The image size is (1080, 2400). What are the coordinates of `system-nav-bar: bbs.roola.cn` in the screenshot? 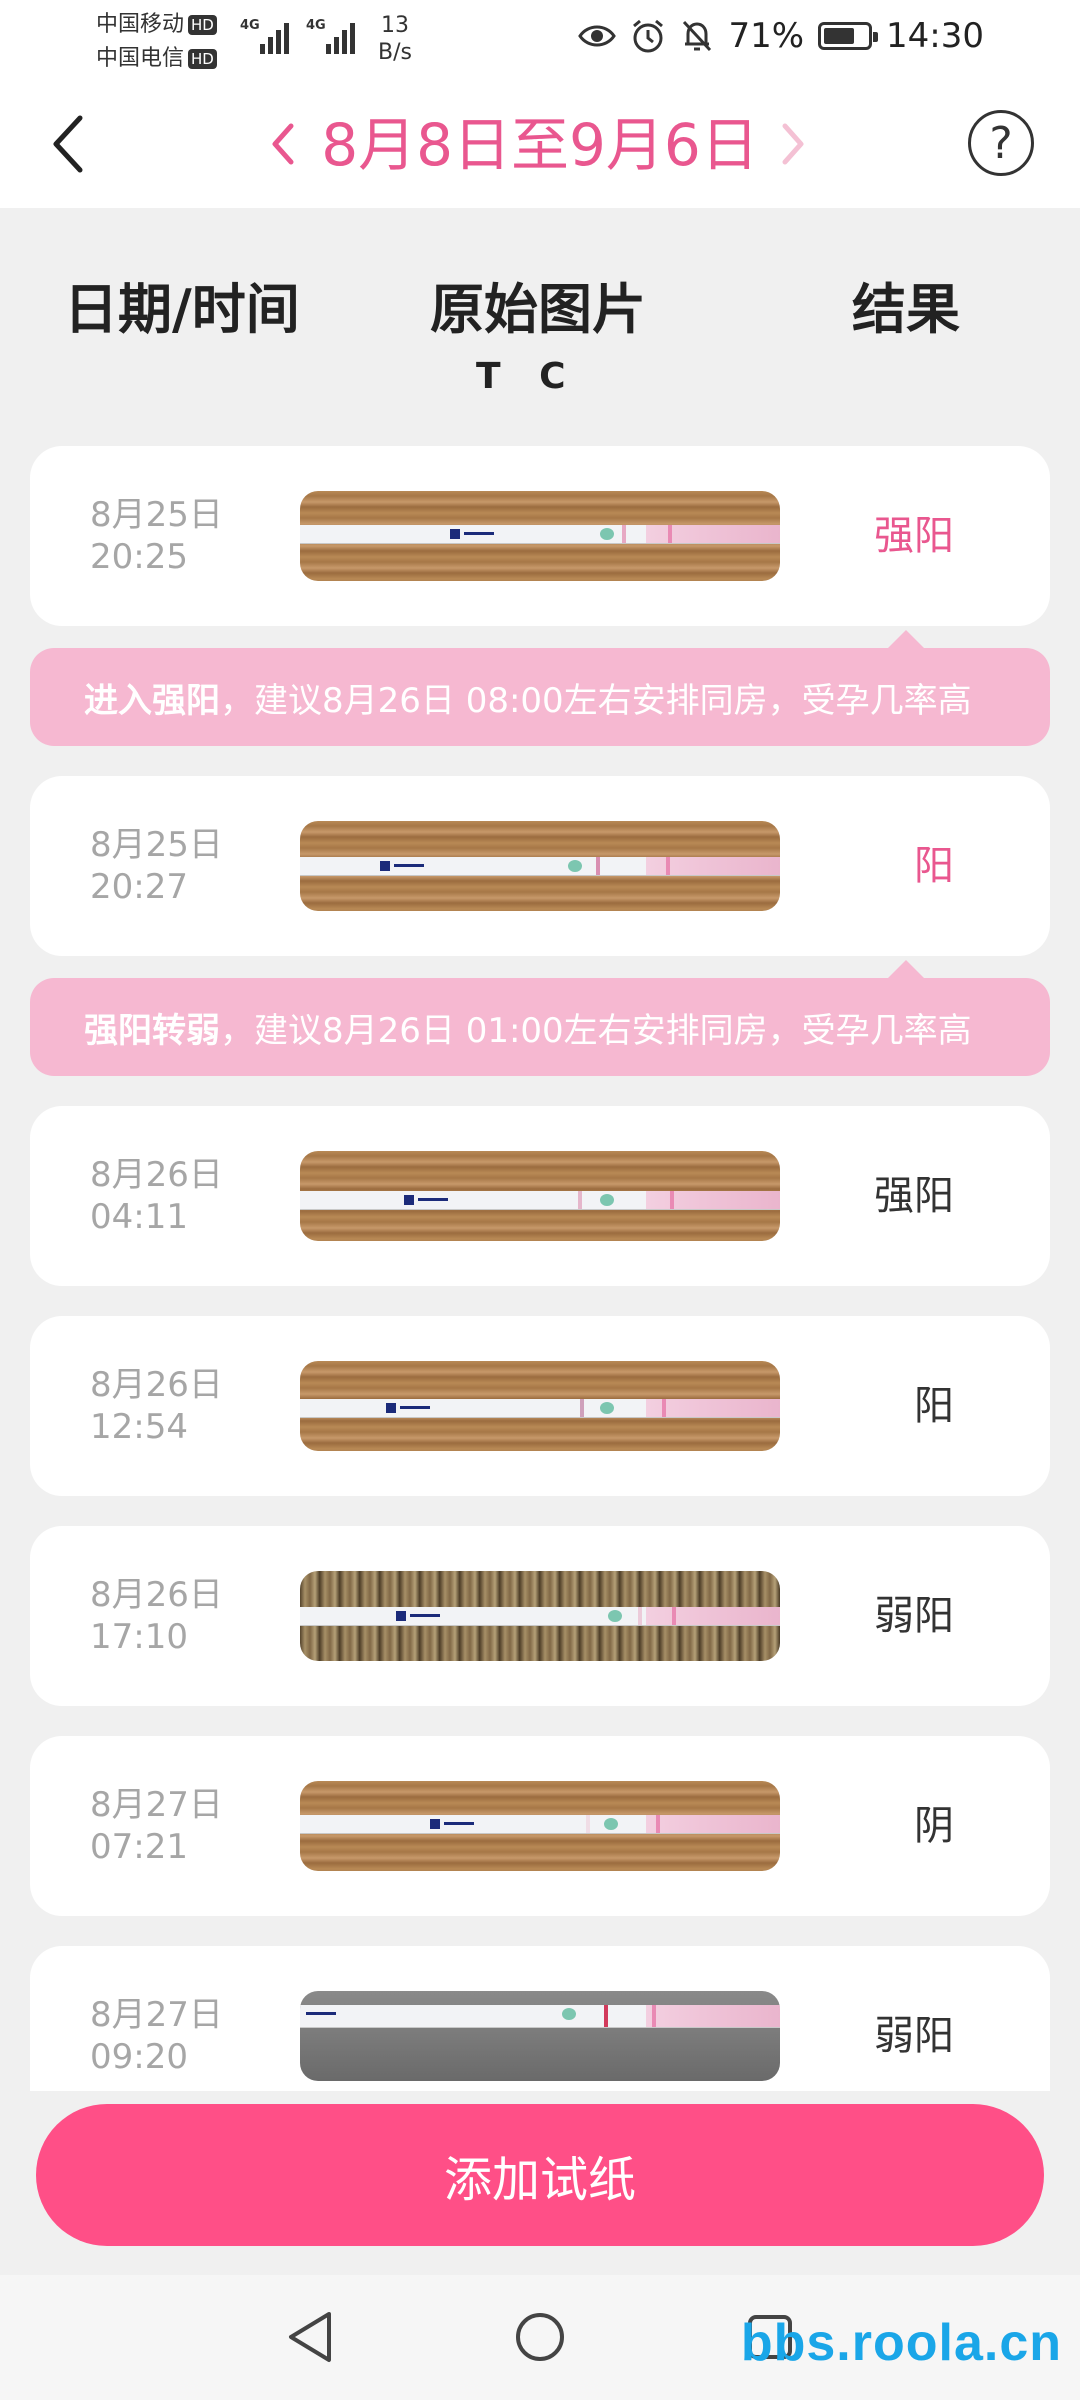 It's located at (540, 2337).